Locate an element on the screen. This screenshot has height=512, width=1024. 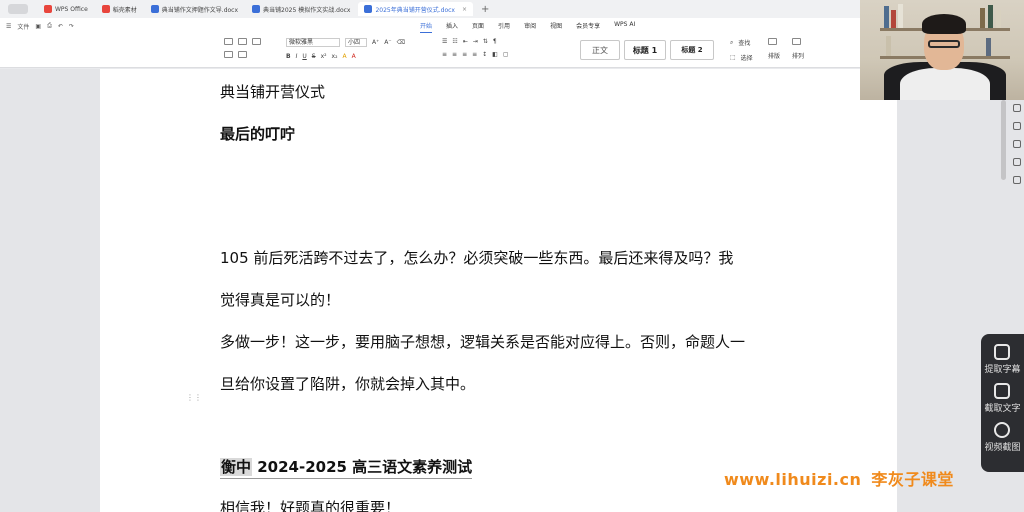
bullets-icon: ☰ is located at coordinates (444, 41).